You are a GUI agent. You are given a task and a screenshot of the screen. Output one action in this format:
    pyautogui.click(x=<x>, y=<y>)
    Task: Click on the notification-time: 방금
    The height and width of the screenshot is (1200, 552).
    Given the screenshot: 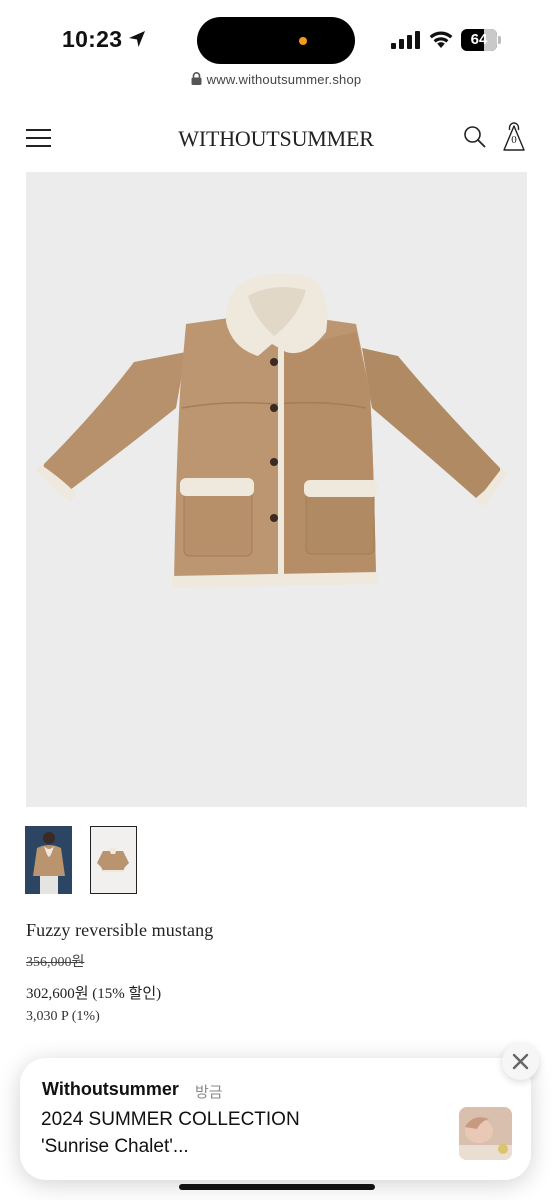 What is the action you would take?
    pyautogui.click(x=209, y=1092)
    